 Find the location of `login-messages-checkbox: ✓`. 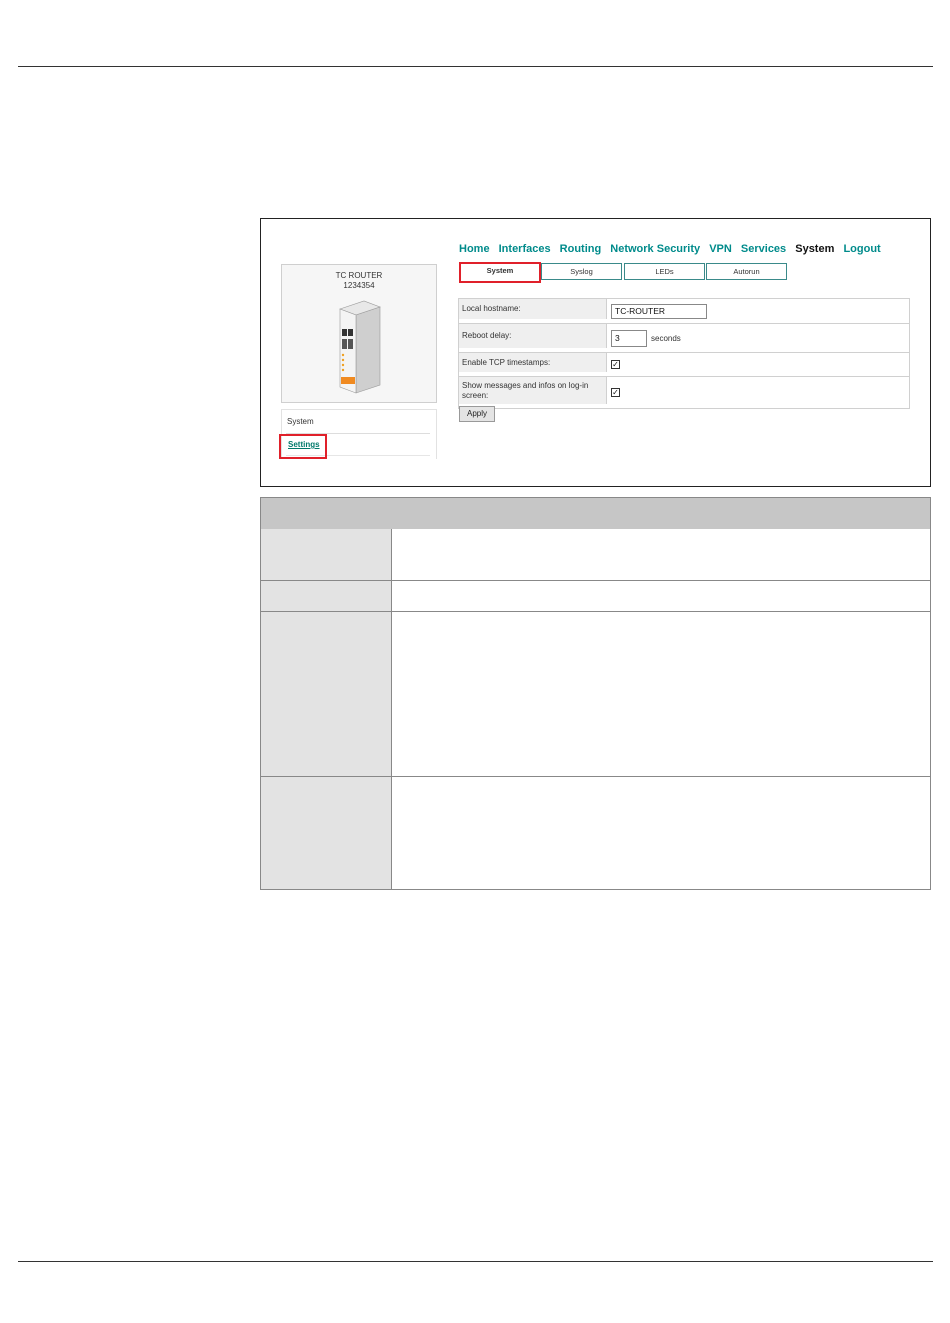

login-messages-checkbox: ✓ is located at coordinates (615, 392).